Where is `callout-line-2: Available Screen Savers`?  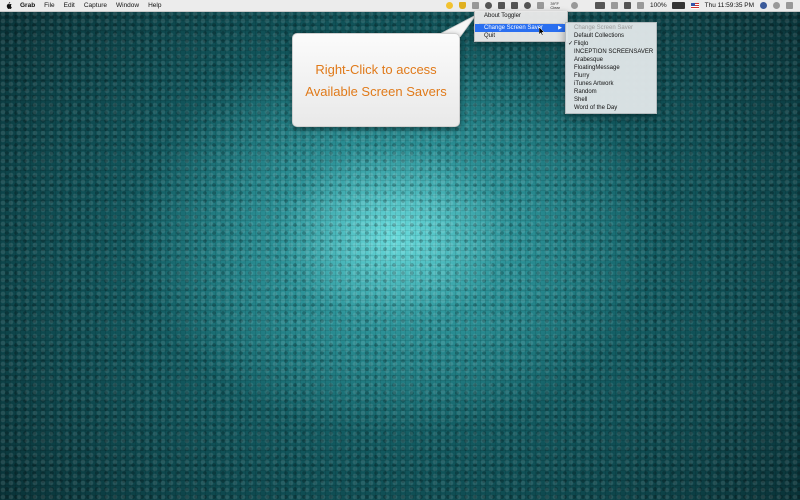 callout-line-2: Available Screen Savers is located at coordinates (376, 91).